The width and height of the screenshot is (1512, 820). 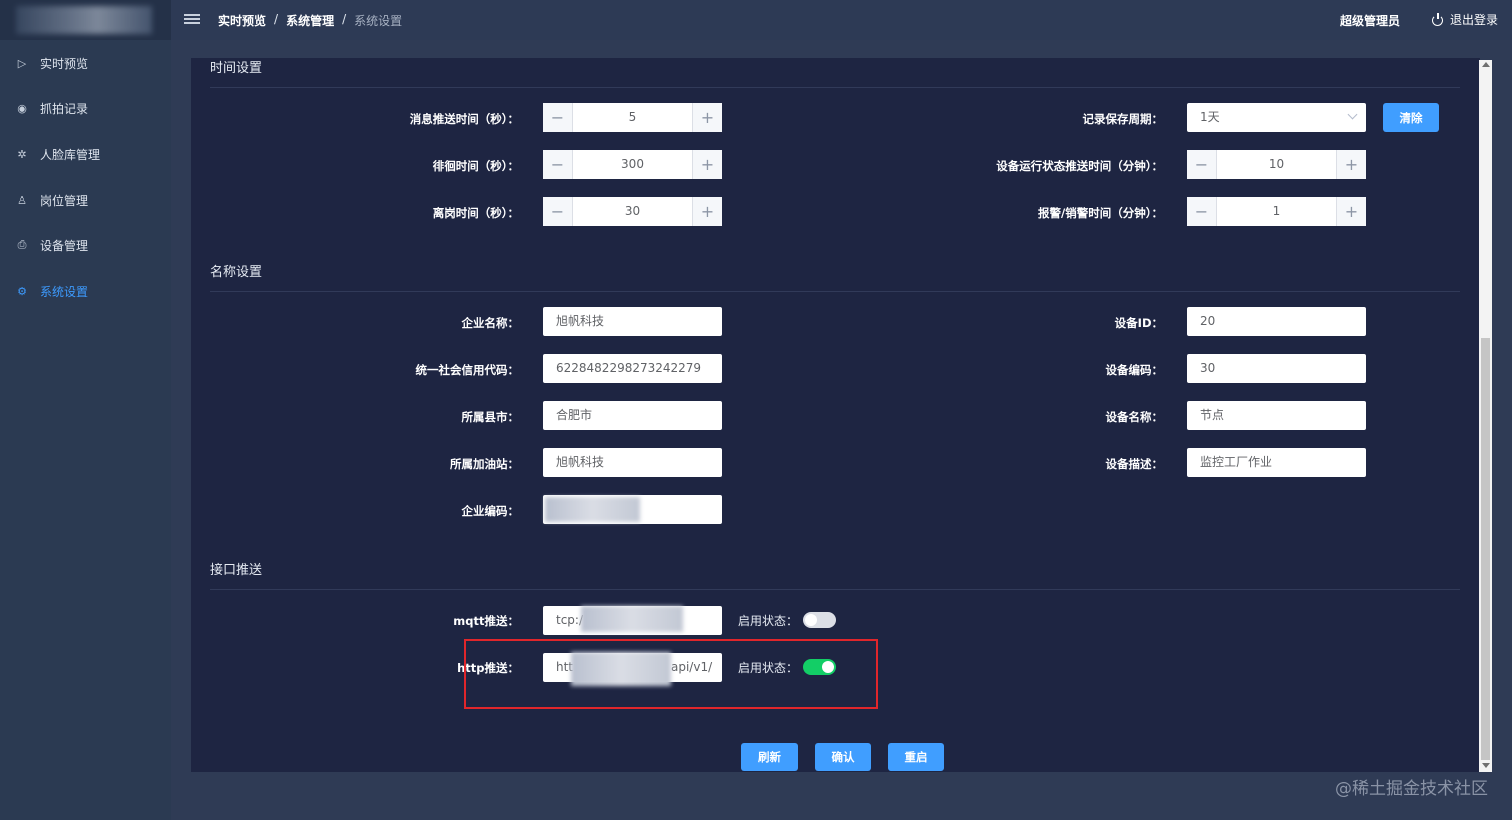 What do you see at coordinates (841, 20) in the screenshot?
I see `top-header: 实时预览 / 系统管理 / 系统设置 超级管理员 退出登录` at bounding box center [841, 20].